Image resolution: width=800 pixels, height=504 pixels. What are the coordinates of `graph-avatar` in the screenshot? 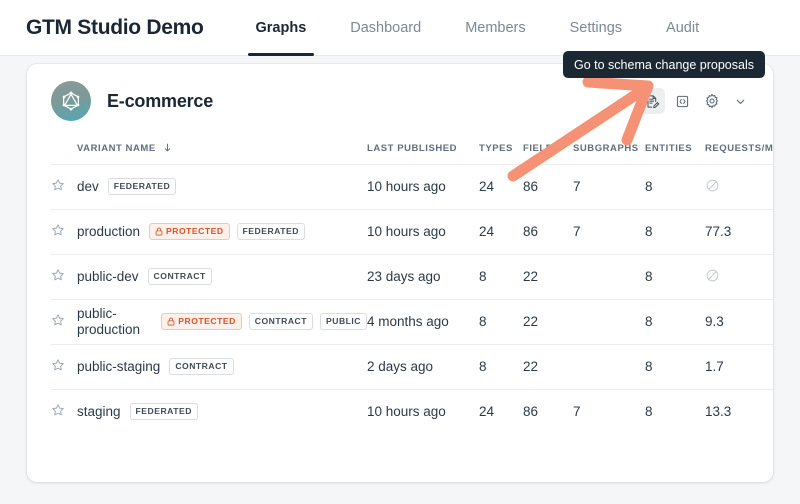 It's located at (71, 101).